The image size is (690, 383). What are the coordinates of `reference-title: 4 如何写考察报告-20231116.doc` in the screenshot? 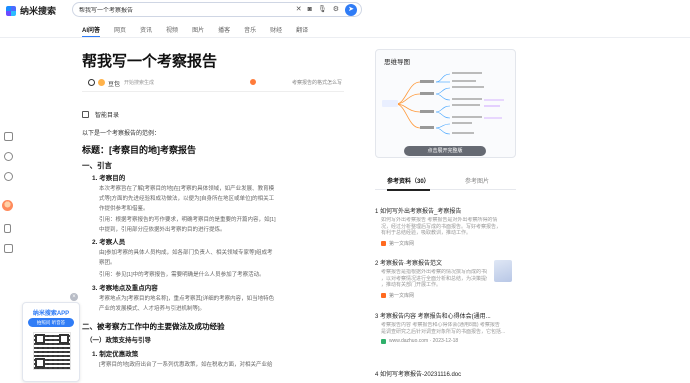 It's located at (445, 373).